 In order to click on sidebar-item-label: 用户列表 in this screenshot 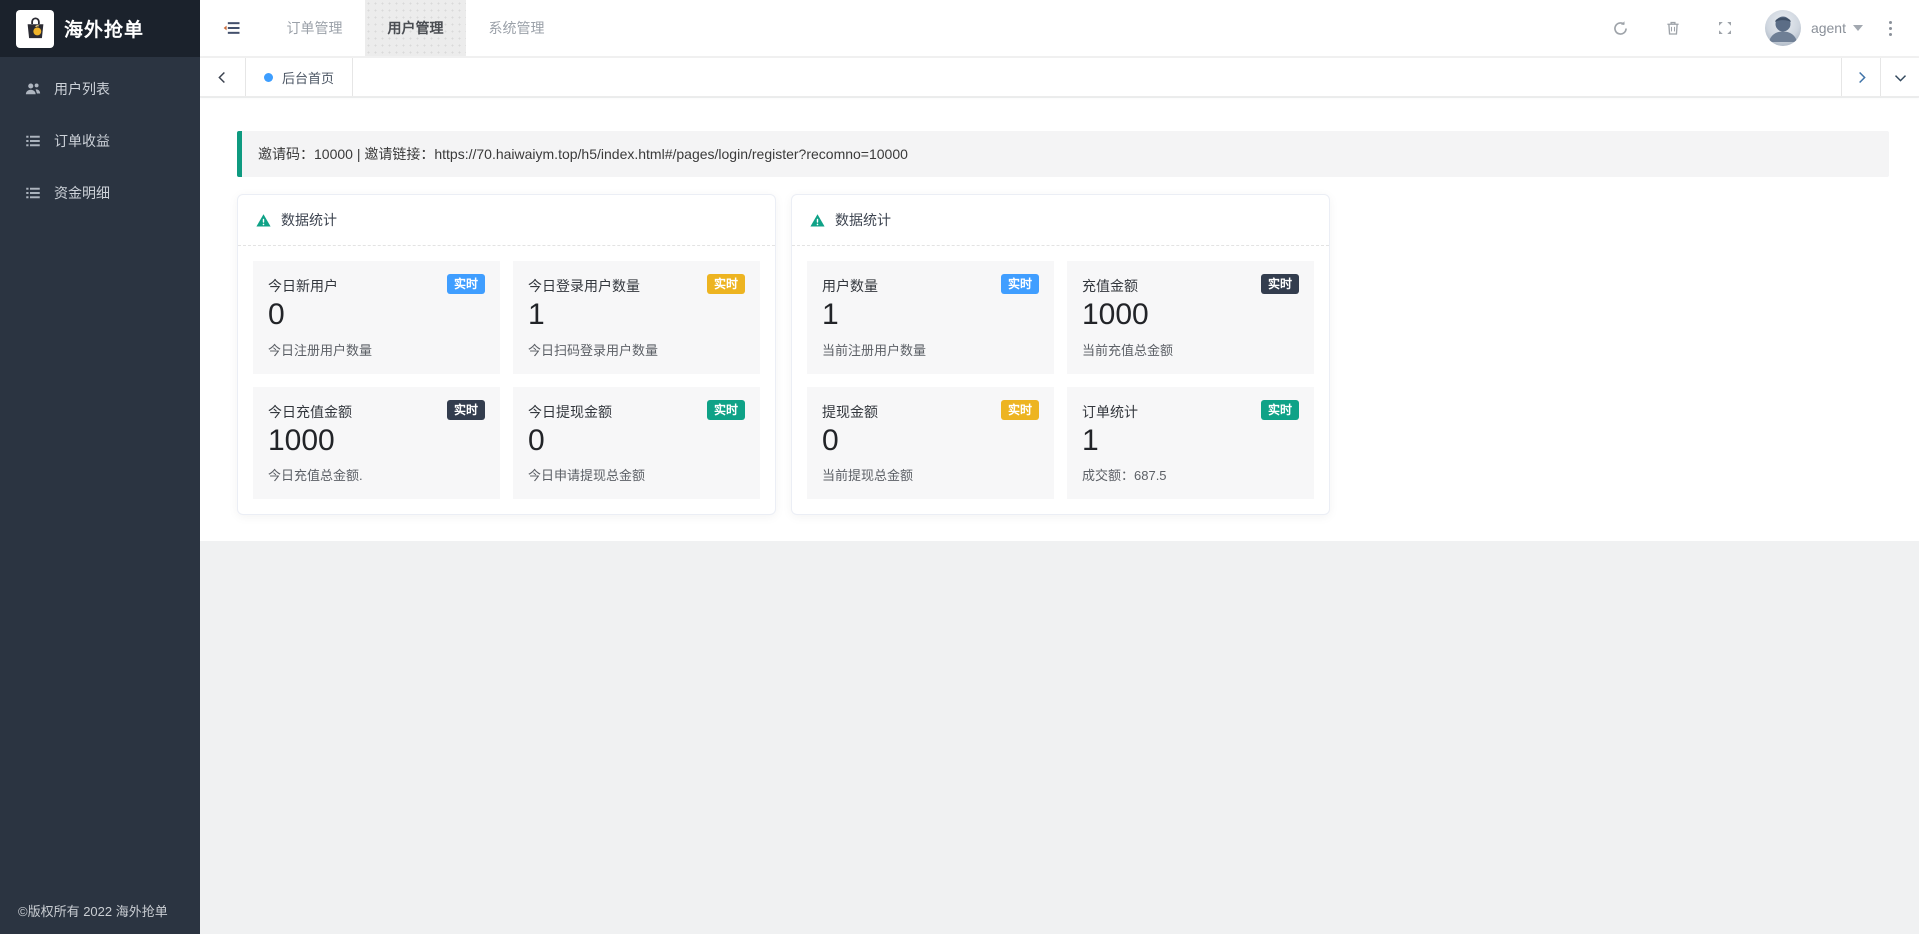, I will do `click(82, 89)`.